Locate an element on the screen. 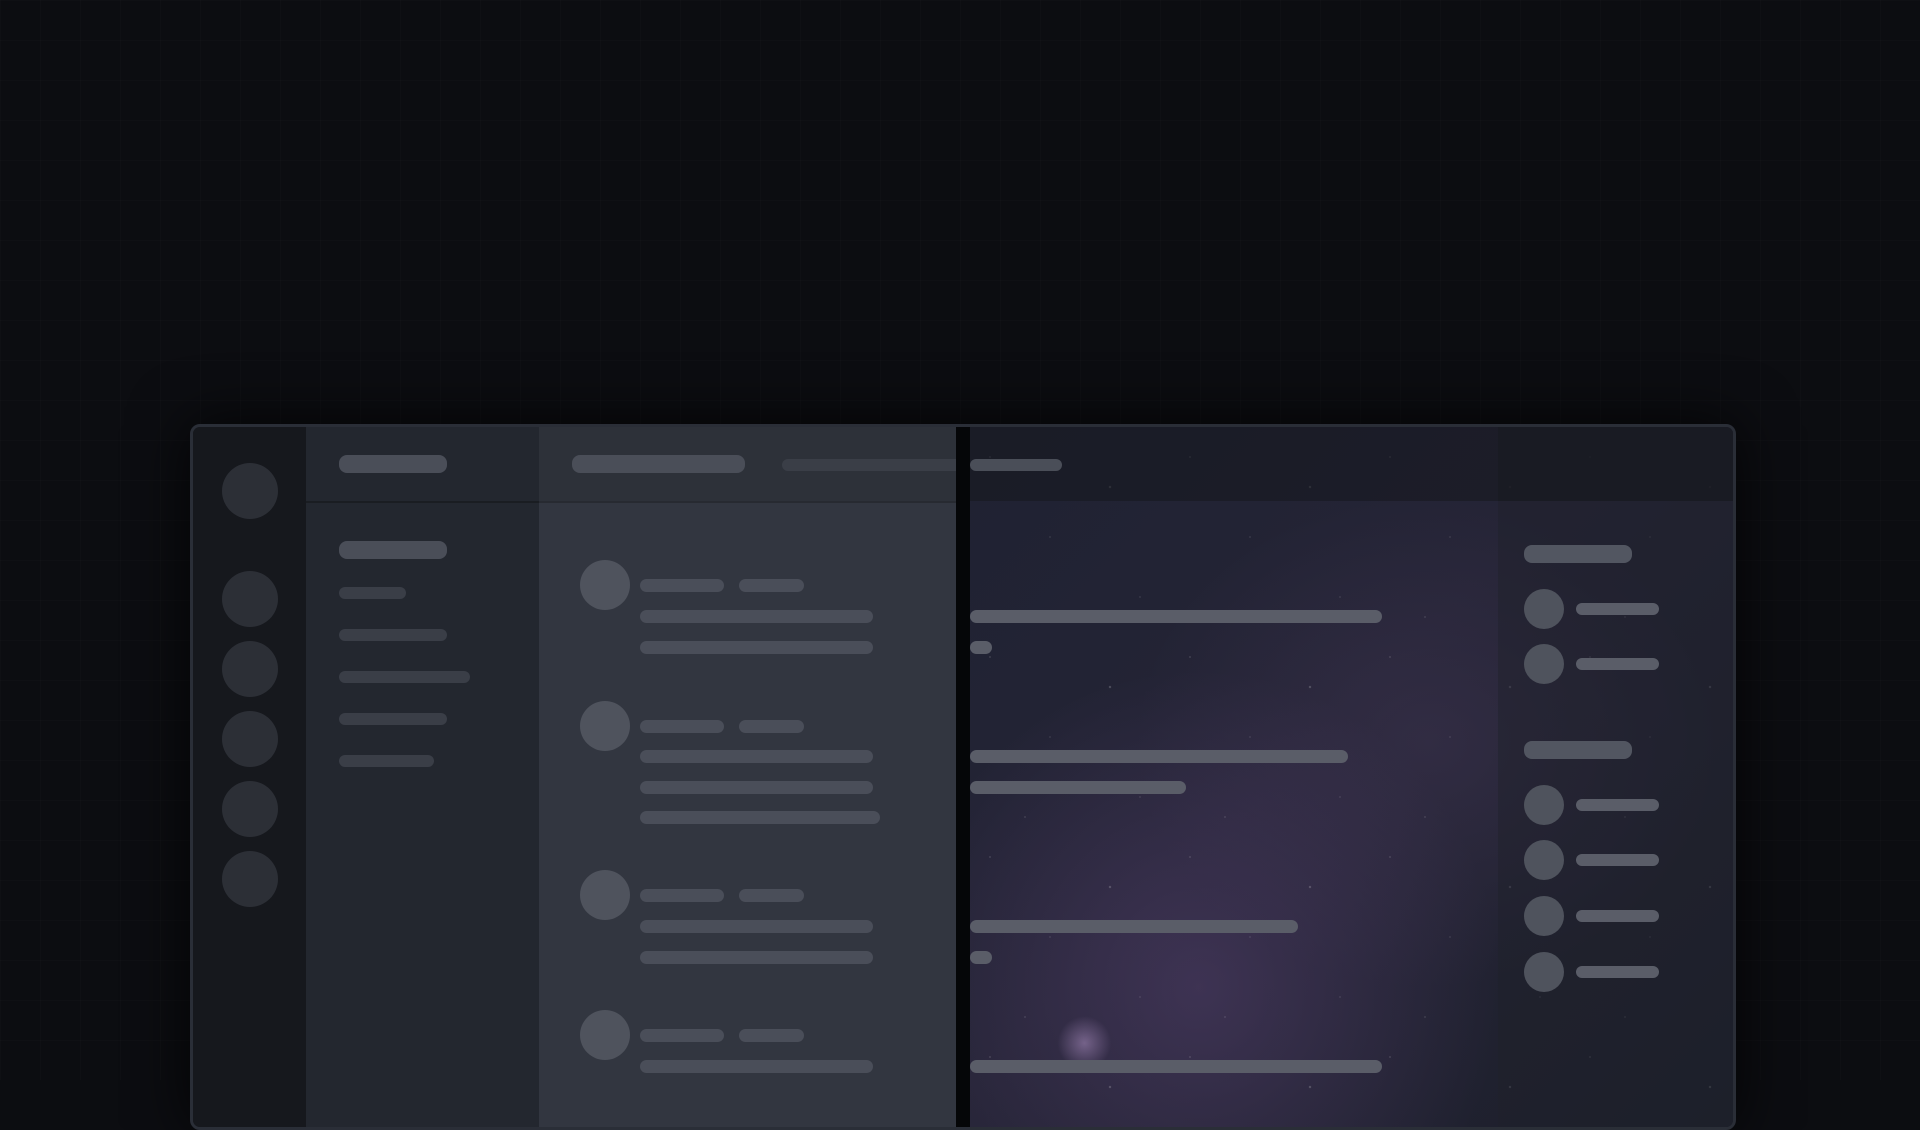 Image resolution: width=1920 pixels, height=1130 pixels. member-list is located at coordinates (1615, 777).